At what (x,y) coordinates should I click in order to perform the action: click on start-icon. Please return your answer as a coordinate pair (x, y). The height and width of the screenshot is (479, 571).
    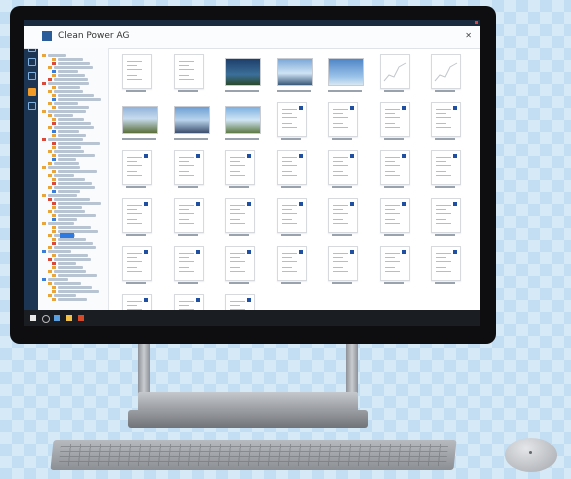
    Looking at the image, I should click on (33, 318).